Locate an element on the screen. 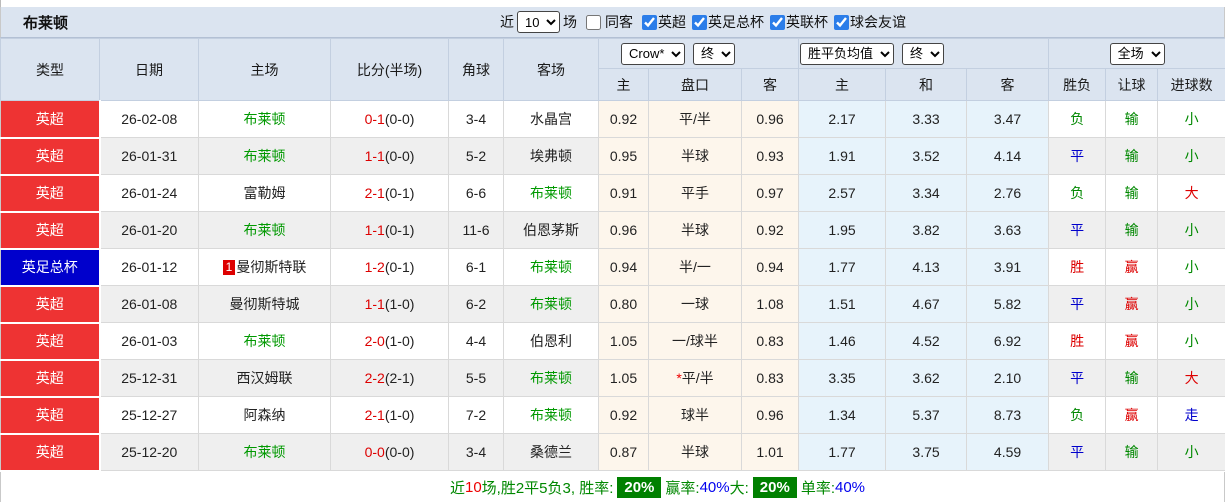  goals-result: 走 is located at coordinates (1191, 415).